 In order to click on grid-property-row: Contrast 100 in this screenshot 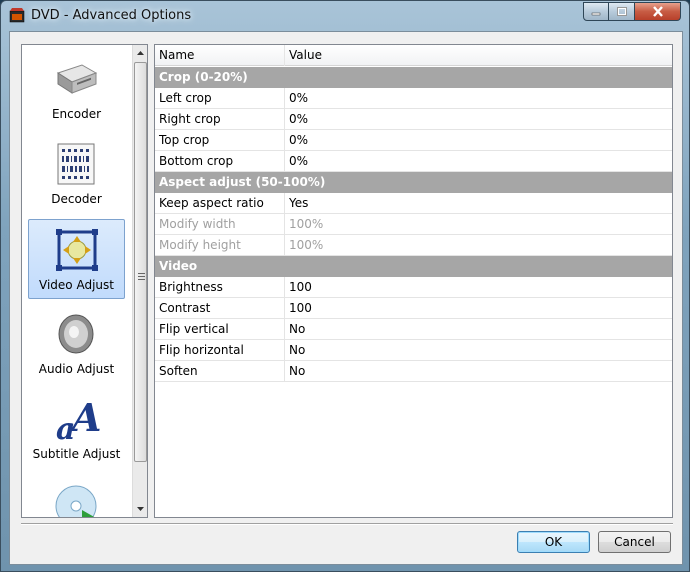, I will do `click(413, 308)`.